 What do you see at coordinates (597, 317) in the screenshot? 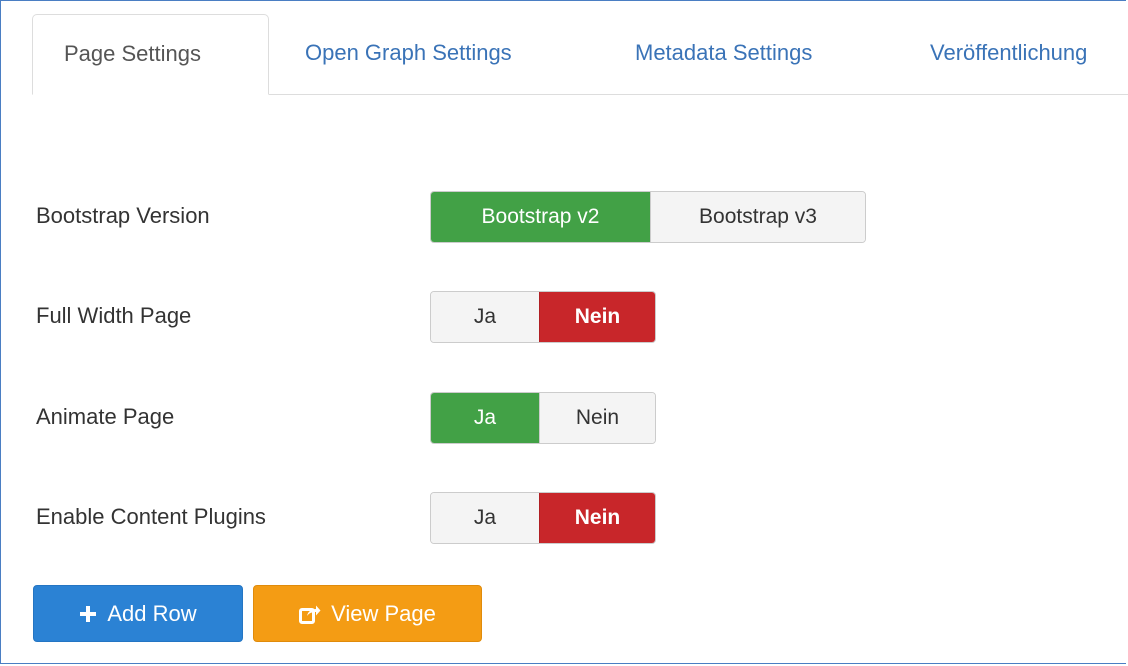
I see `full-width-page-nein-option: Nein` at bounding box center [597, 317].